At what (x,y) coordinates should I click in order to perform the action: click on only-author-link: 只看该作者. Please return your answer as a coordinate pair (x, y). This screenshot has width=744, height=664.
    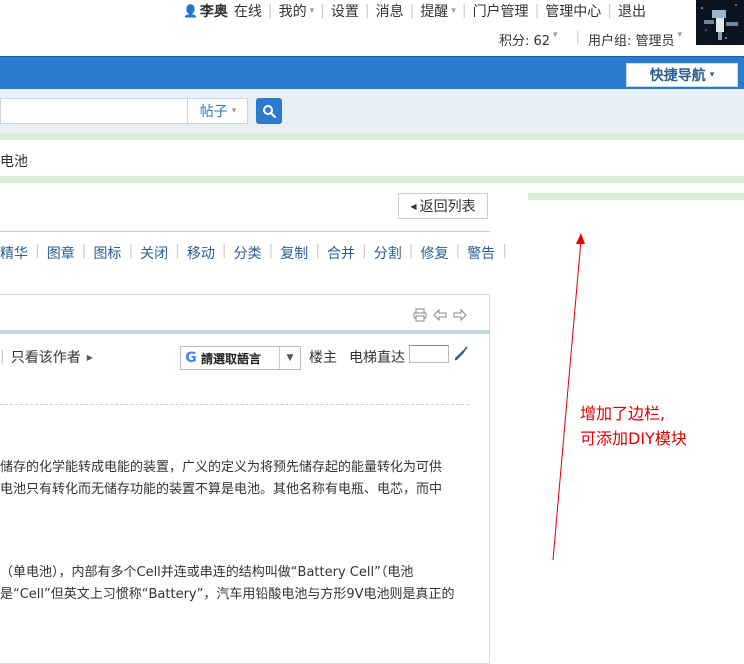
    Looking at the image, I should click on (46, 357).